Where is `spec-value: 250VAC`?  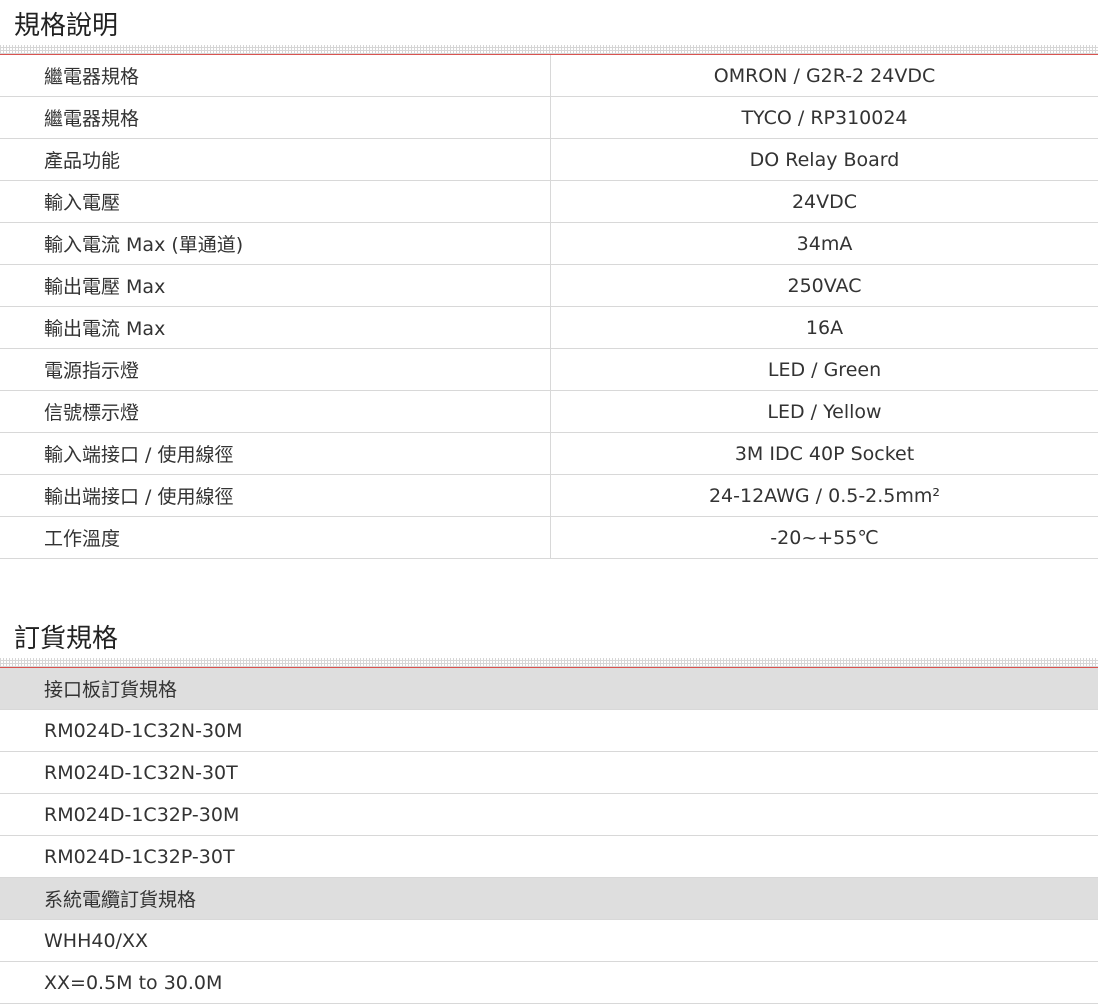
spec-value: 250VAC is located at coordinates (824, 286).